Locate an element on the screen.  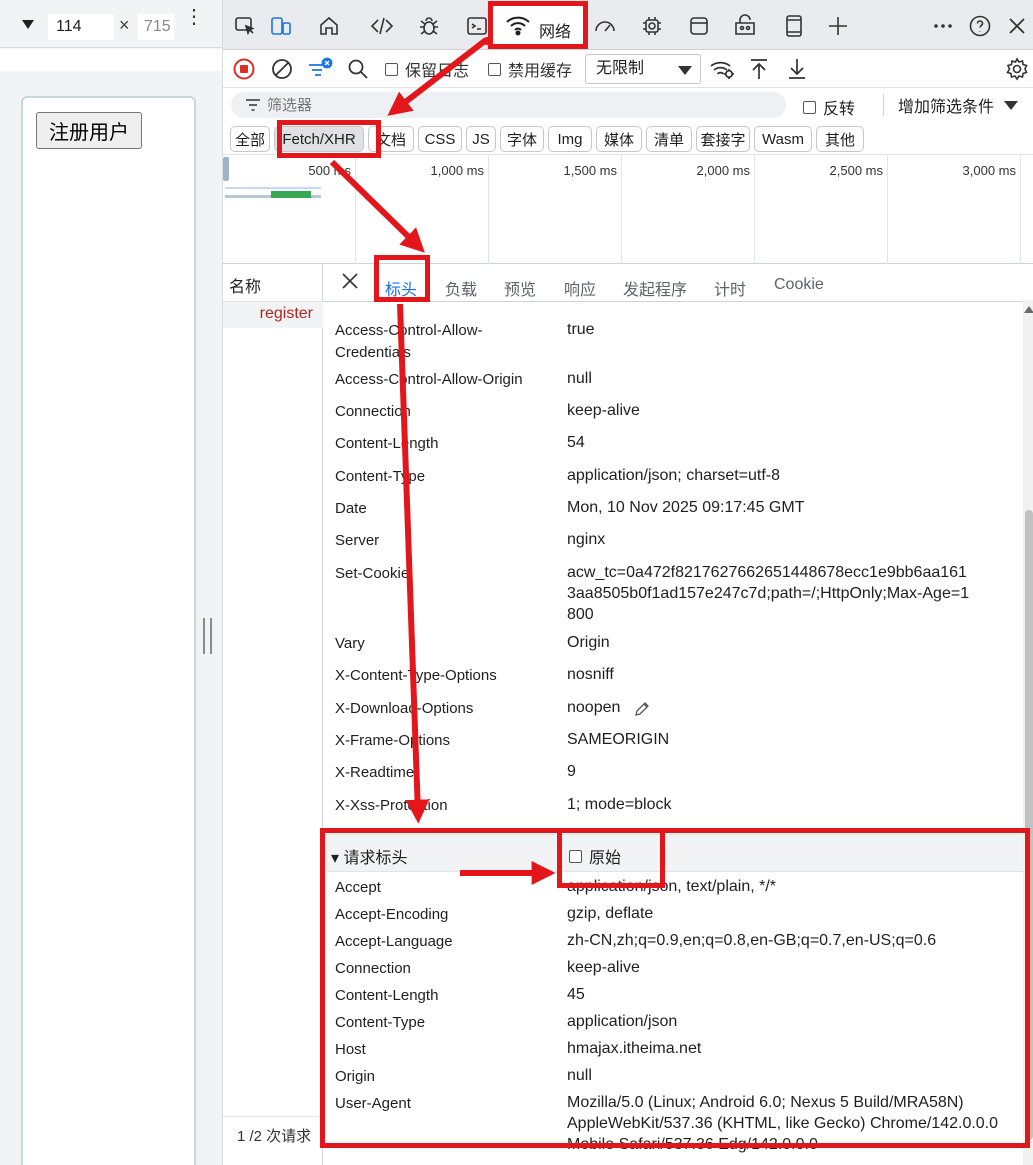
device-width-input is located at coordinates (81, 27).